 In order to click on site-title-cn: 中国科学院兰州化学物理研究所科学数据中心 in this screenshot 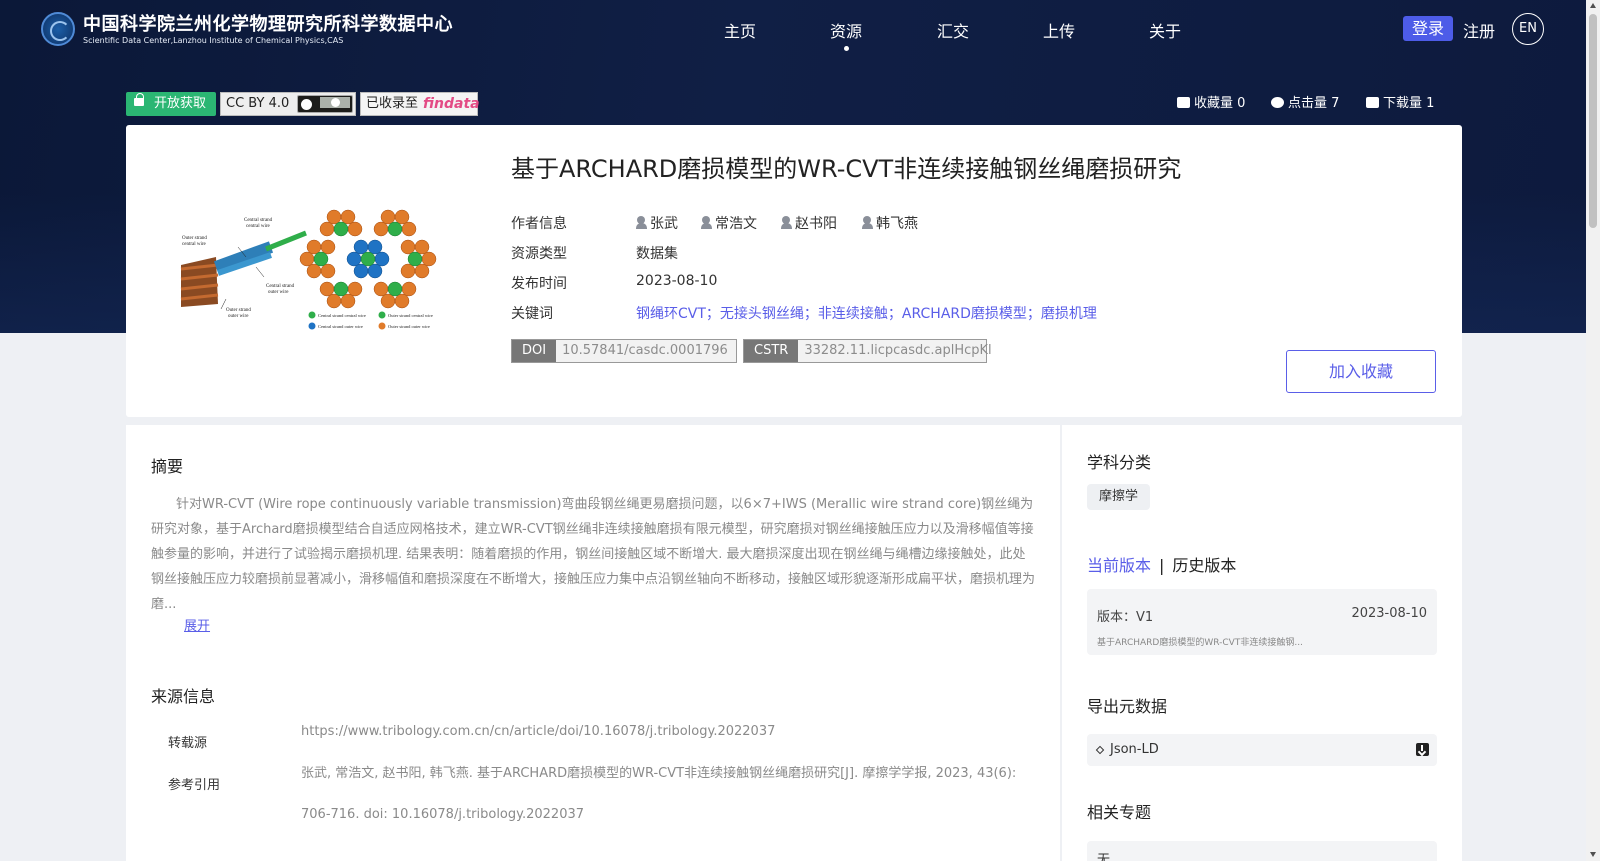, I will do `click(268, 23)`.